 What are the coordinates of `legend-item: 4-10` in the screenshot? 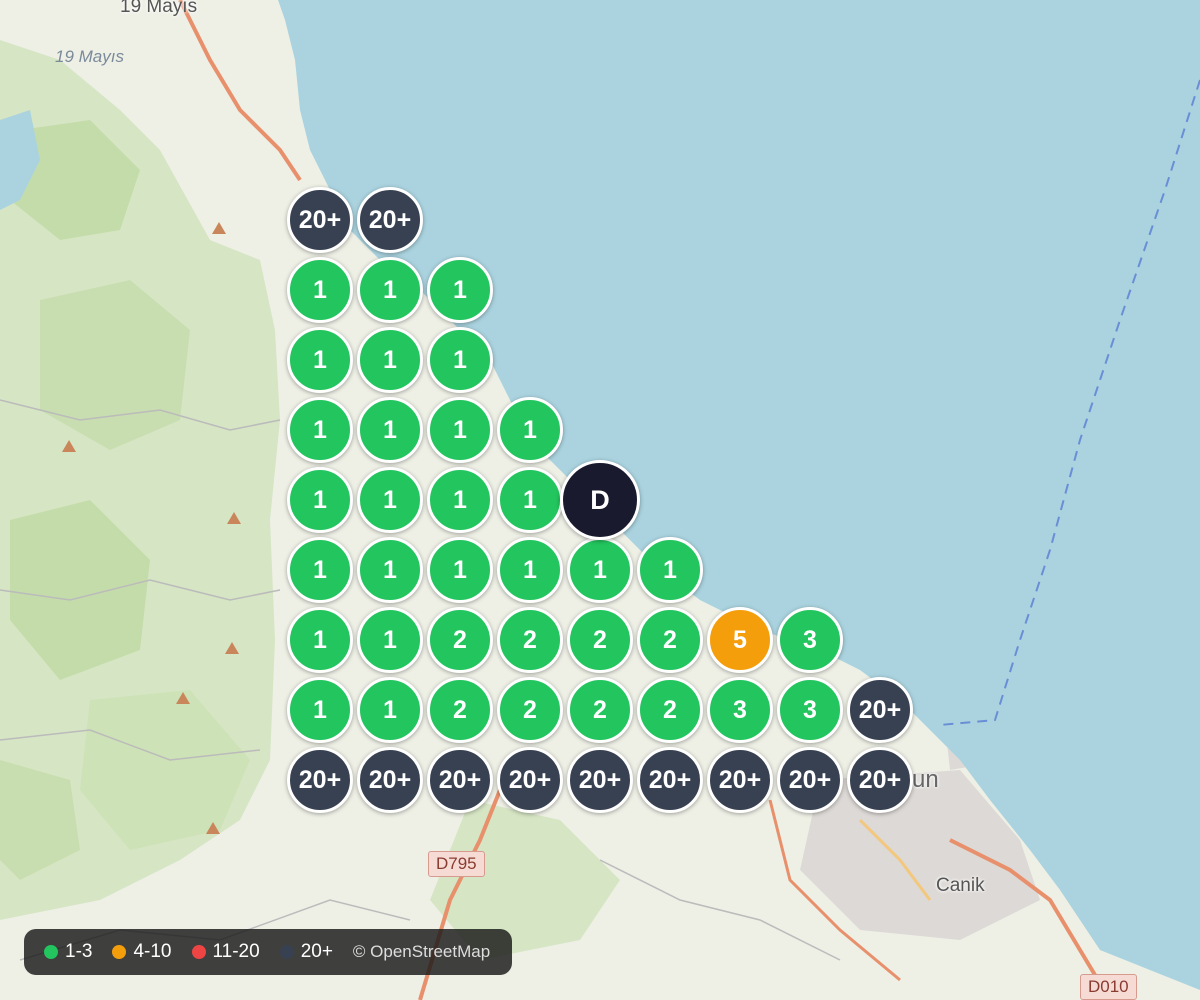 It's located at (142, 952).